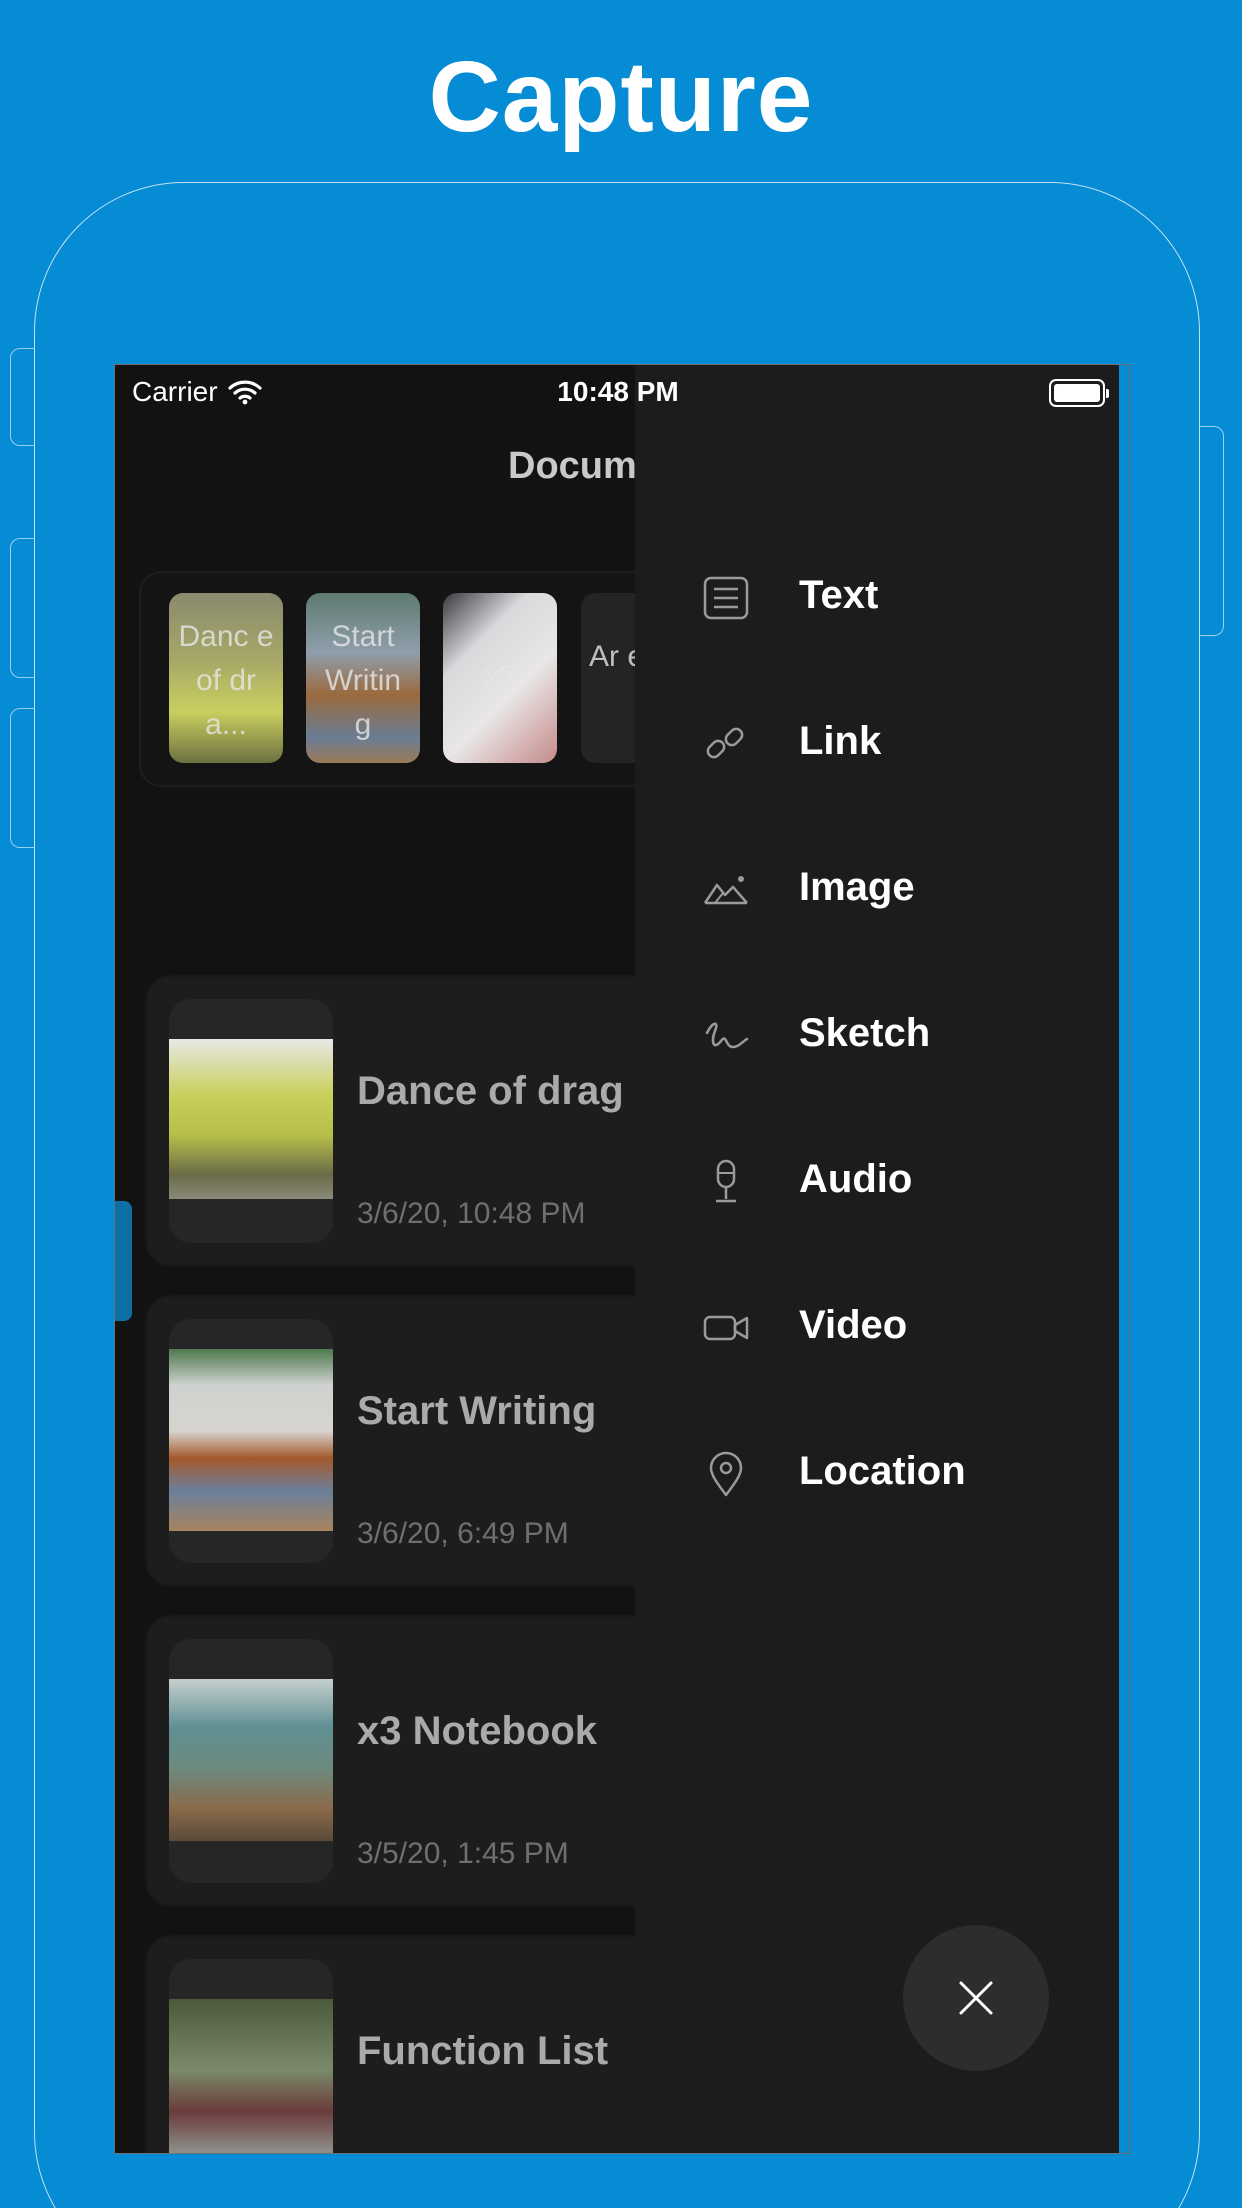  Describe the element at coordinates (251, 2076) in the screenshot. I see `motorcycle-photo` at that location.